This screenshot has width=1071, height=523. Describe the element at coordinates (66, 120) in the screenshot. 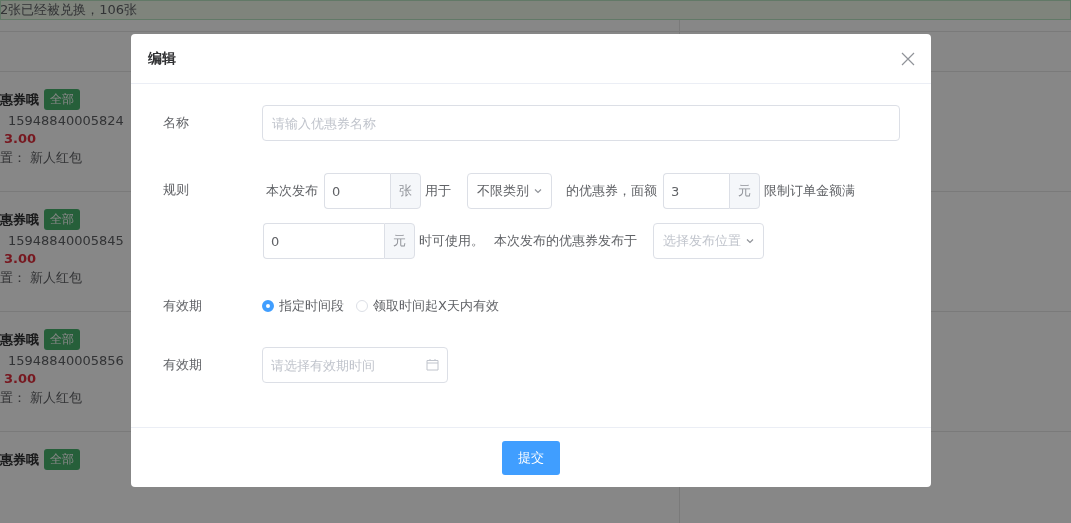

I see `phone-number: 15948840005824` at that location.